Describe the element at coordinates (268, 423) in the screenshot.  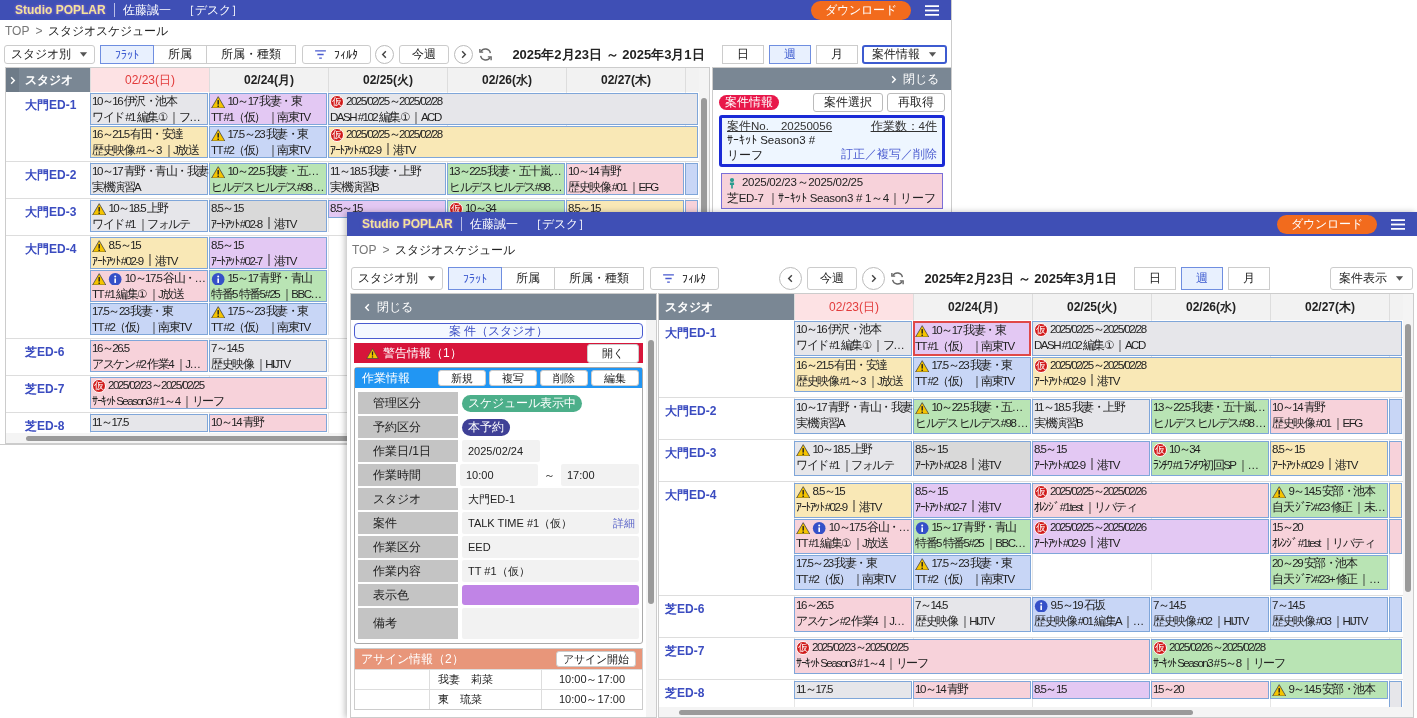
I see `schedule-block: 10～14 青野` at that location.